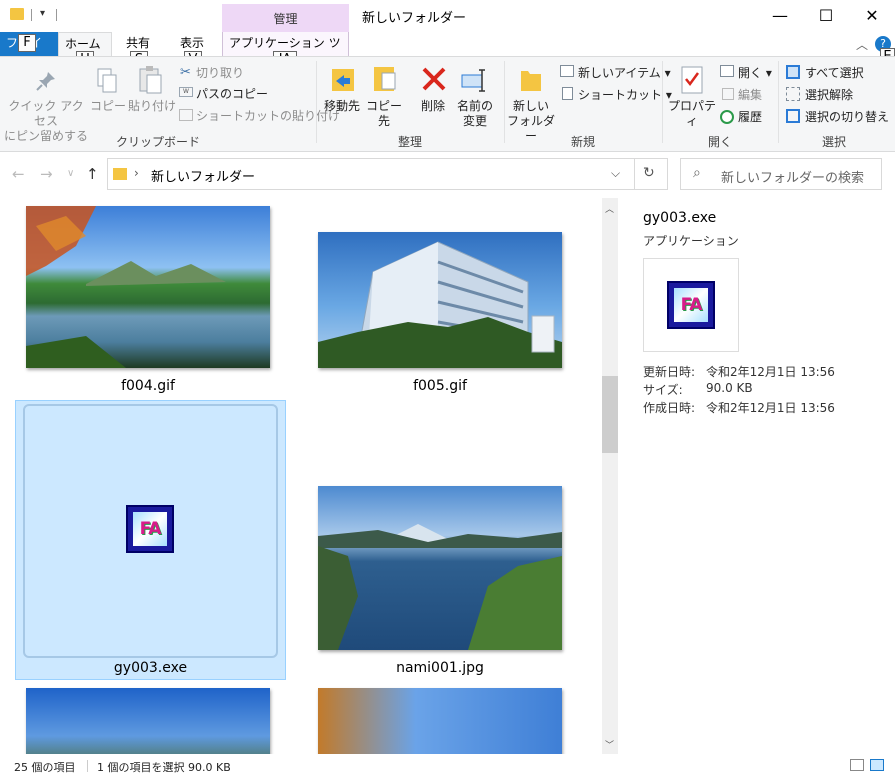  I want to click on organize-group-label: 整理, so click(409, 142).